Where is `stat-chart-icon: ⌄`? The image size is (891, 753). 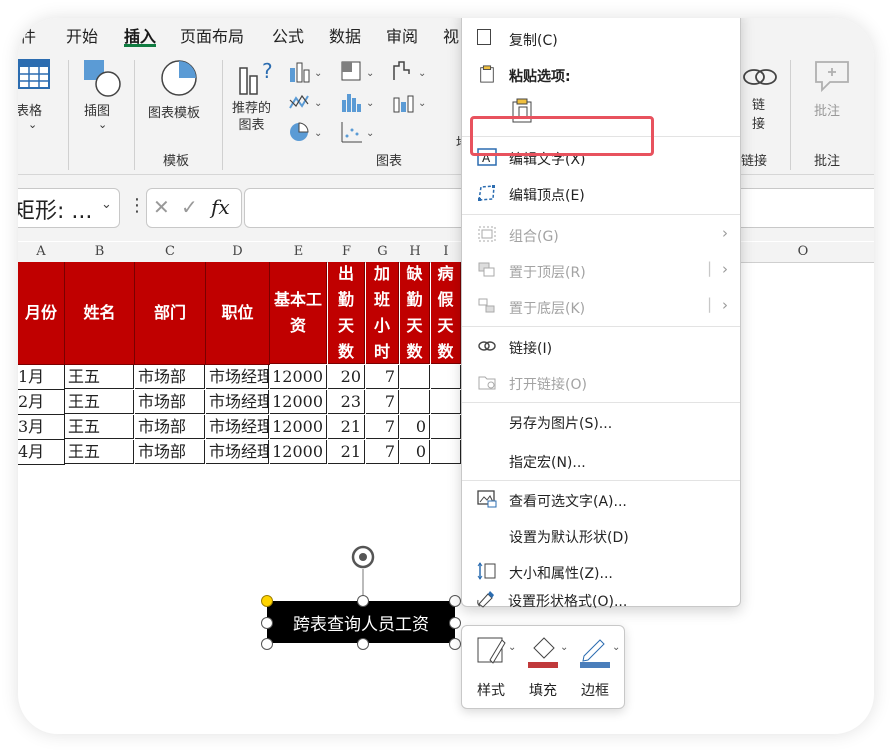 stat-chart-icon: ⌄ is located at coordinates (358, 102).